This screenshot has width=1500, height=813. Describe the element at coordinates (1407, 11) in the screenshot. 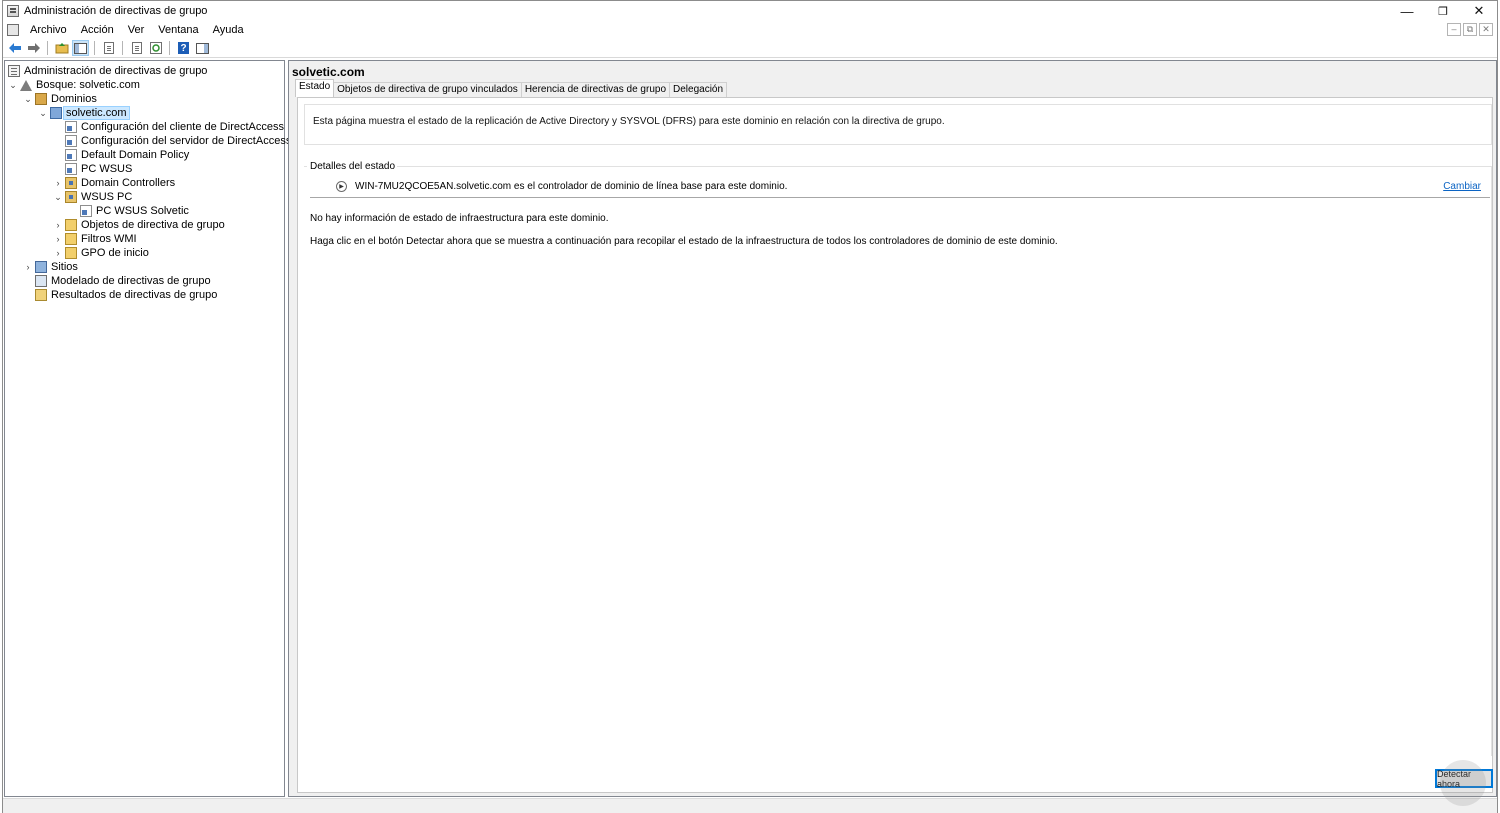

I see `minimize-button: —` at that location.